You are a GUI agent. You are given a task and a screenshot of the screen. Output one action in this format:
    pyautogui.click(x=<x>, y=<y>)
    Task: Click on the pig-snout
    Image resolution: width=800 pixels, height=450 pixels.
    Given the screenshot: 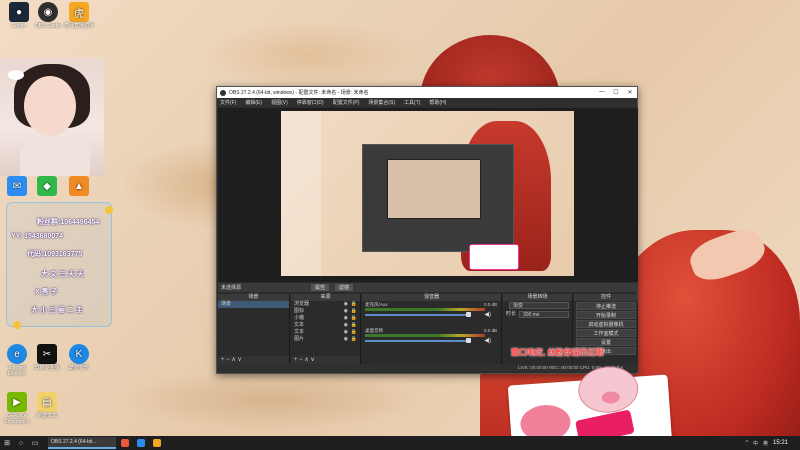 What is the action you would take?
    pyautogui.click(x=611, y=397)
    